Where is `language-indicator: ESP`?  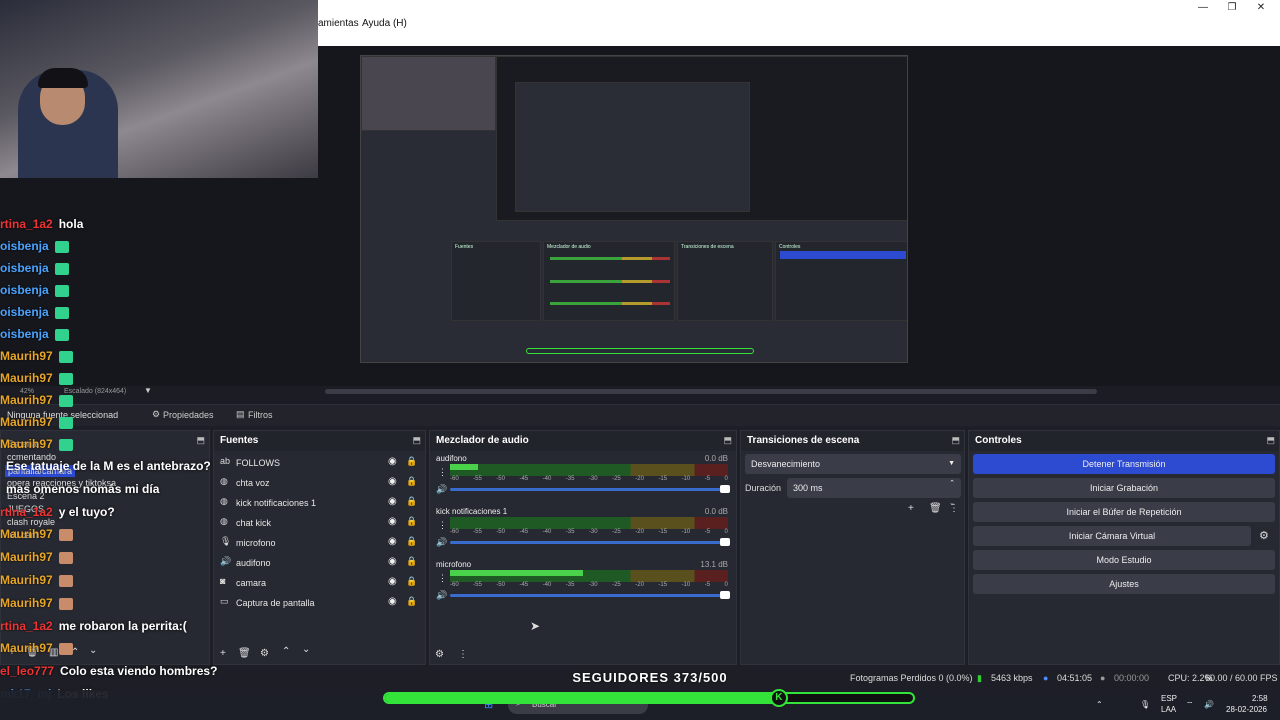 language-indicator: ESP is located at coordinates (1169, 698).